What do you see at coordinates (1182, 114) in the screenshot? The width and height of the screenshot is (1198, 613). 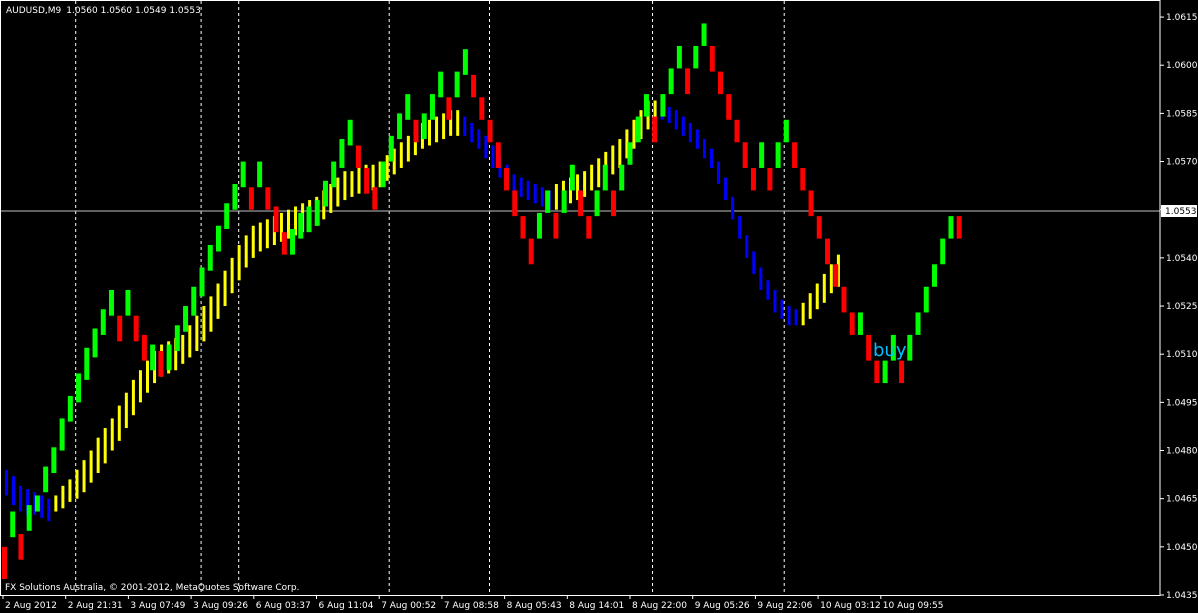 I see `y-tick-label: 1.0585` at bounding box center [1182, 114].